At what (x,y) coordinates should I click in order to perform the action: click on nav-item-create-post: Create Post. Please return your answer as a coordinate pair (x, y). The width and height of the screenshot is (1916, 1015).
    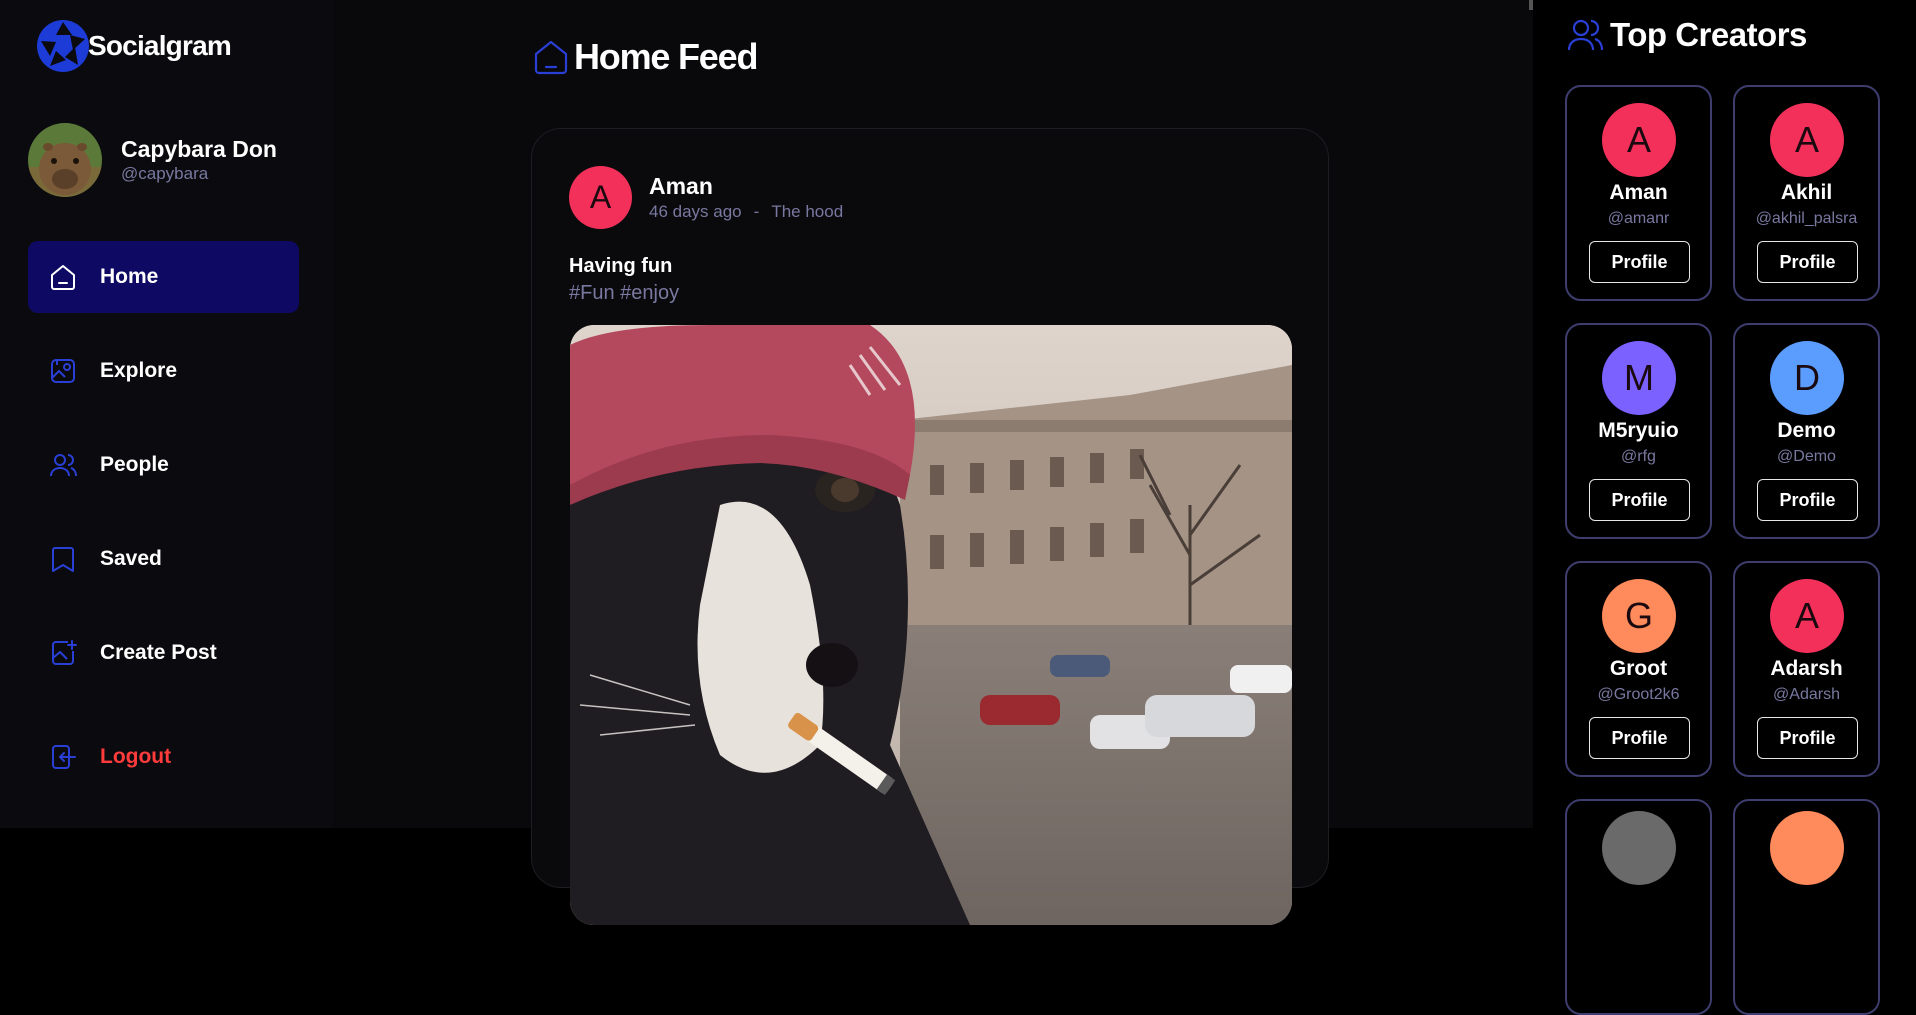
    Looking at the image, I should click on (163, 653).